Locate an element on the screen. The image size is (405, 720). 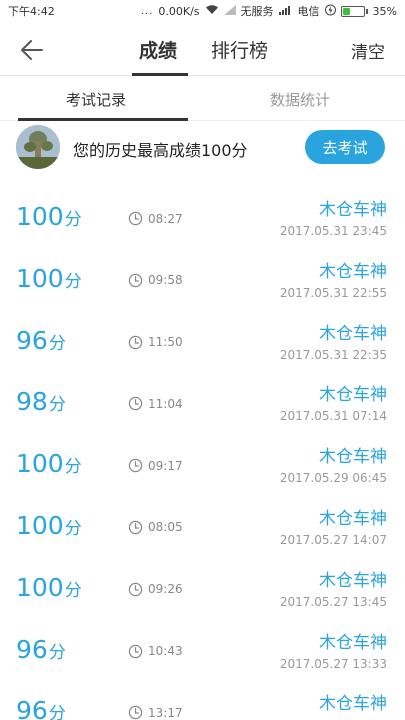
record-row: 96分 13:17 木仓车神 2017.05.27 13:12 is located at coordinates (202, 699).